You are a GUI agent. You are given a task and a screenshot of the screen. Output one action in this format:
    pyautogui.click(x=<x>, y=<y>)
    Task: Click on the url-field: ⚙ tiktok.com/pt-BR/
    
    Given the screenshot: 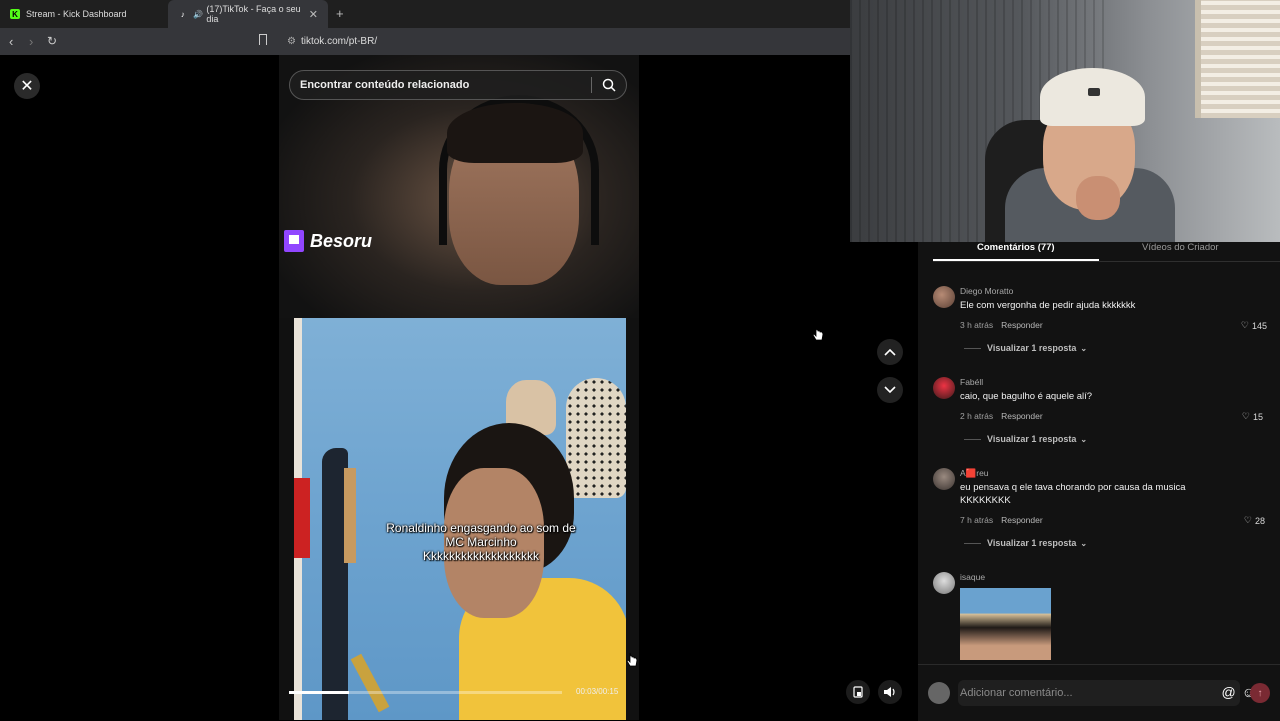 What is the action you would take?
    pyautogui.click(x=332, y=41)
    